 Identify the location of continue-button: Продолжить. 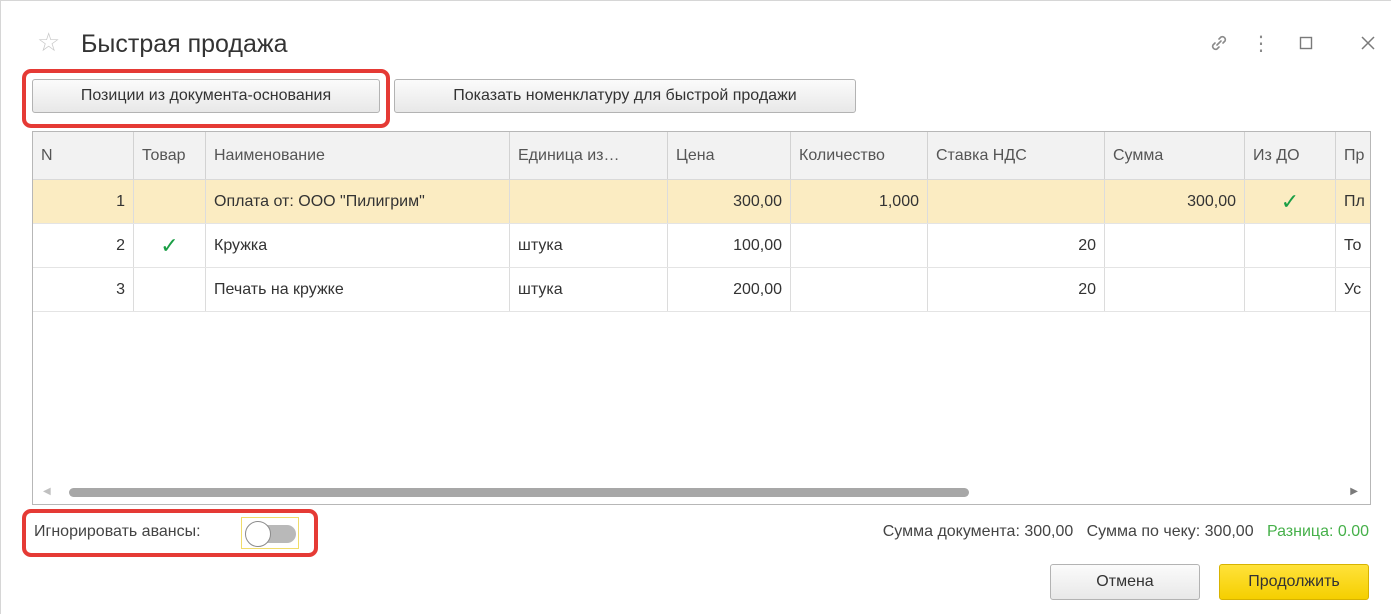
(1294, 582).